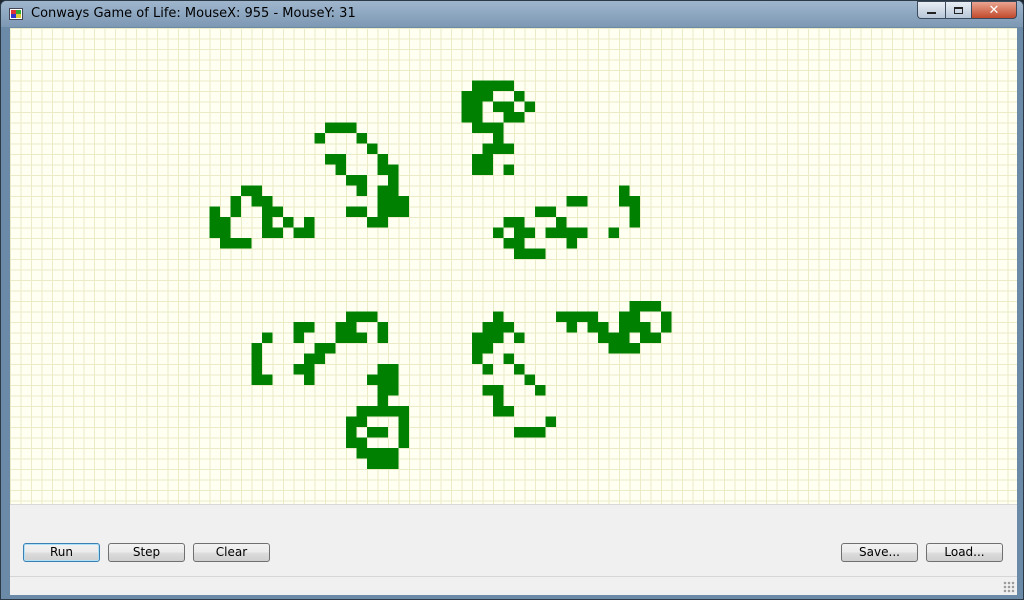 This screenshot has width=1024, height=600. Describe the element at coordinates (994, 10) in the screenshot. I see `close-button: ✕` at that location.